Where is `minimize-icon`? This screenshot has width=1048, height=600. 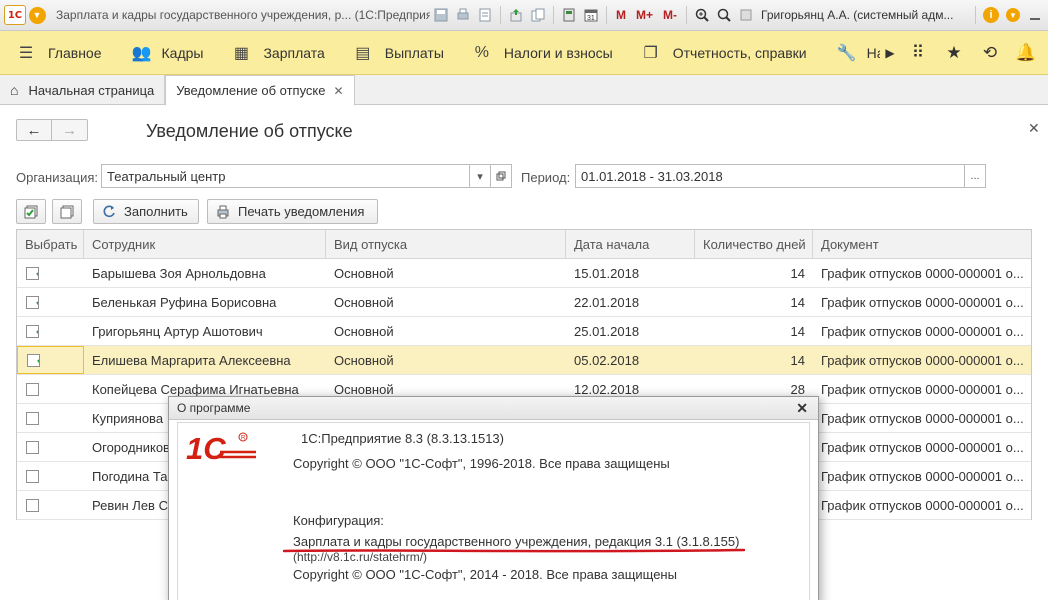 minimize-icon is located at coordinates (1035, 15).